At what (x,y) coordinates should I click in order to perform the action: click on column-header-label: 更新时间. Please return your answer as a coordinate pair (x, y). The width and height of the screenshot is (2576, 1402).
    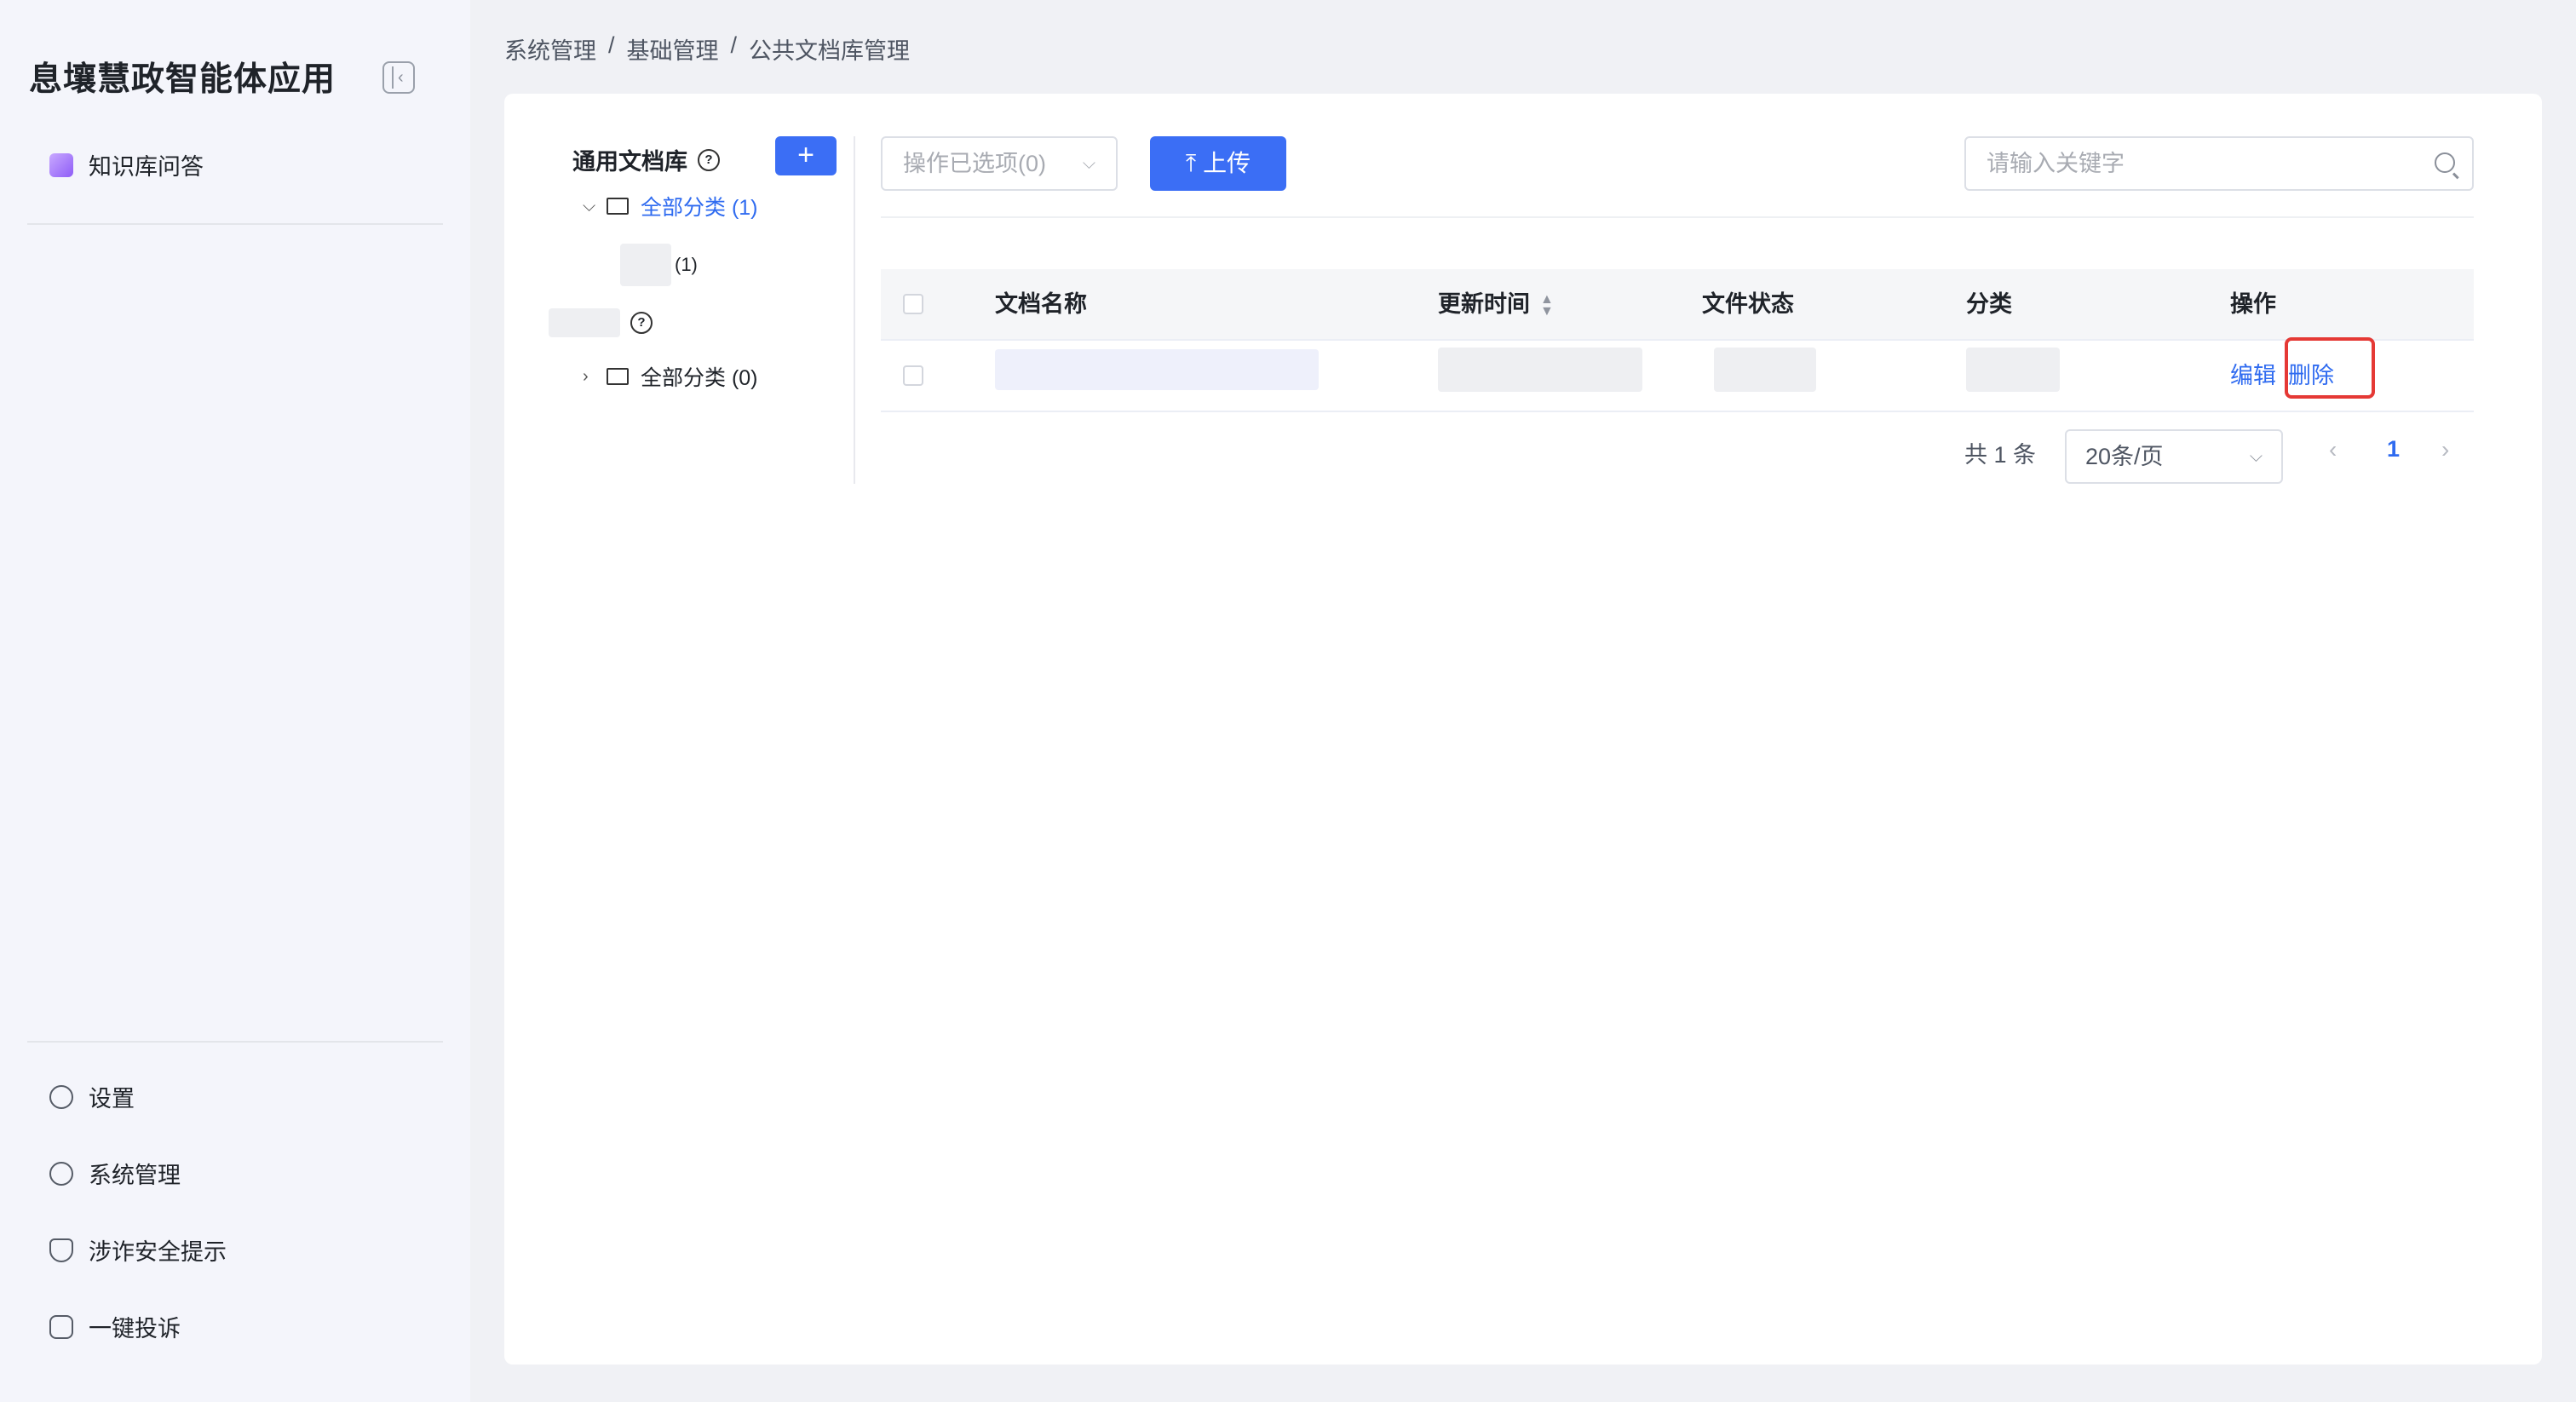
    Looking at the image, I should click on (1484, 304).